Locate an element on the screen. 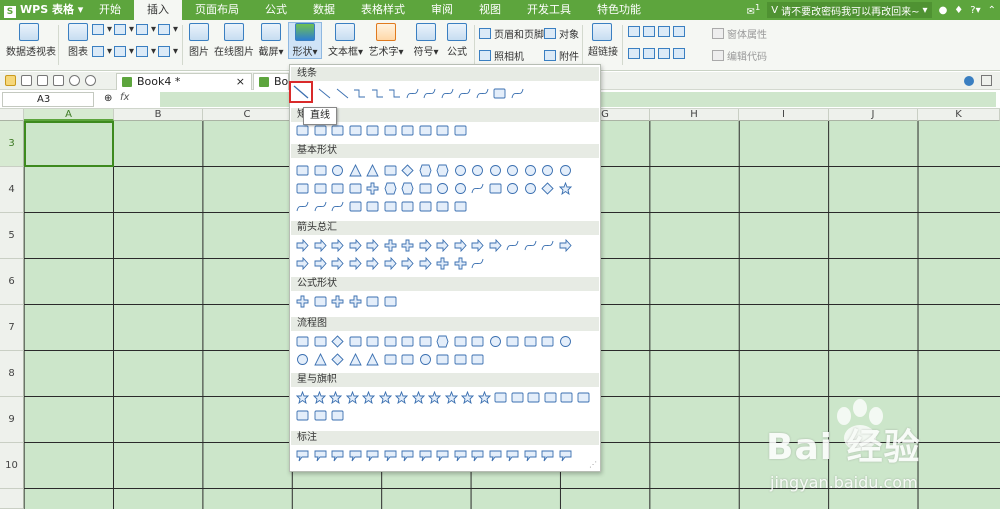 Image resolution: width=1000 pixels, height=509 pixels. line-shape-line-icon is located at coordinates (342, 93).